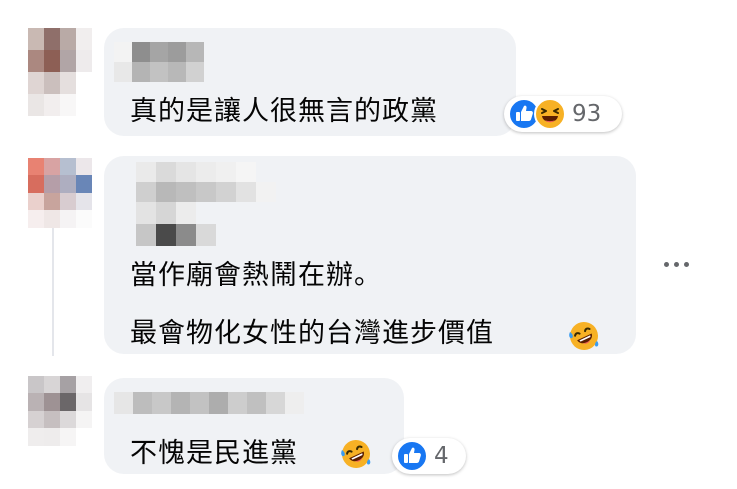  What do you see at coordinates (412, 456) in the screenshot?
I see `like-icon` at bounding box center [412, 456].